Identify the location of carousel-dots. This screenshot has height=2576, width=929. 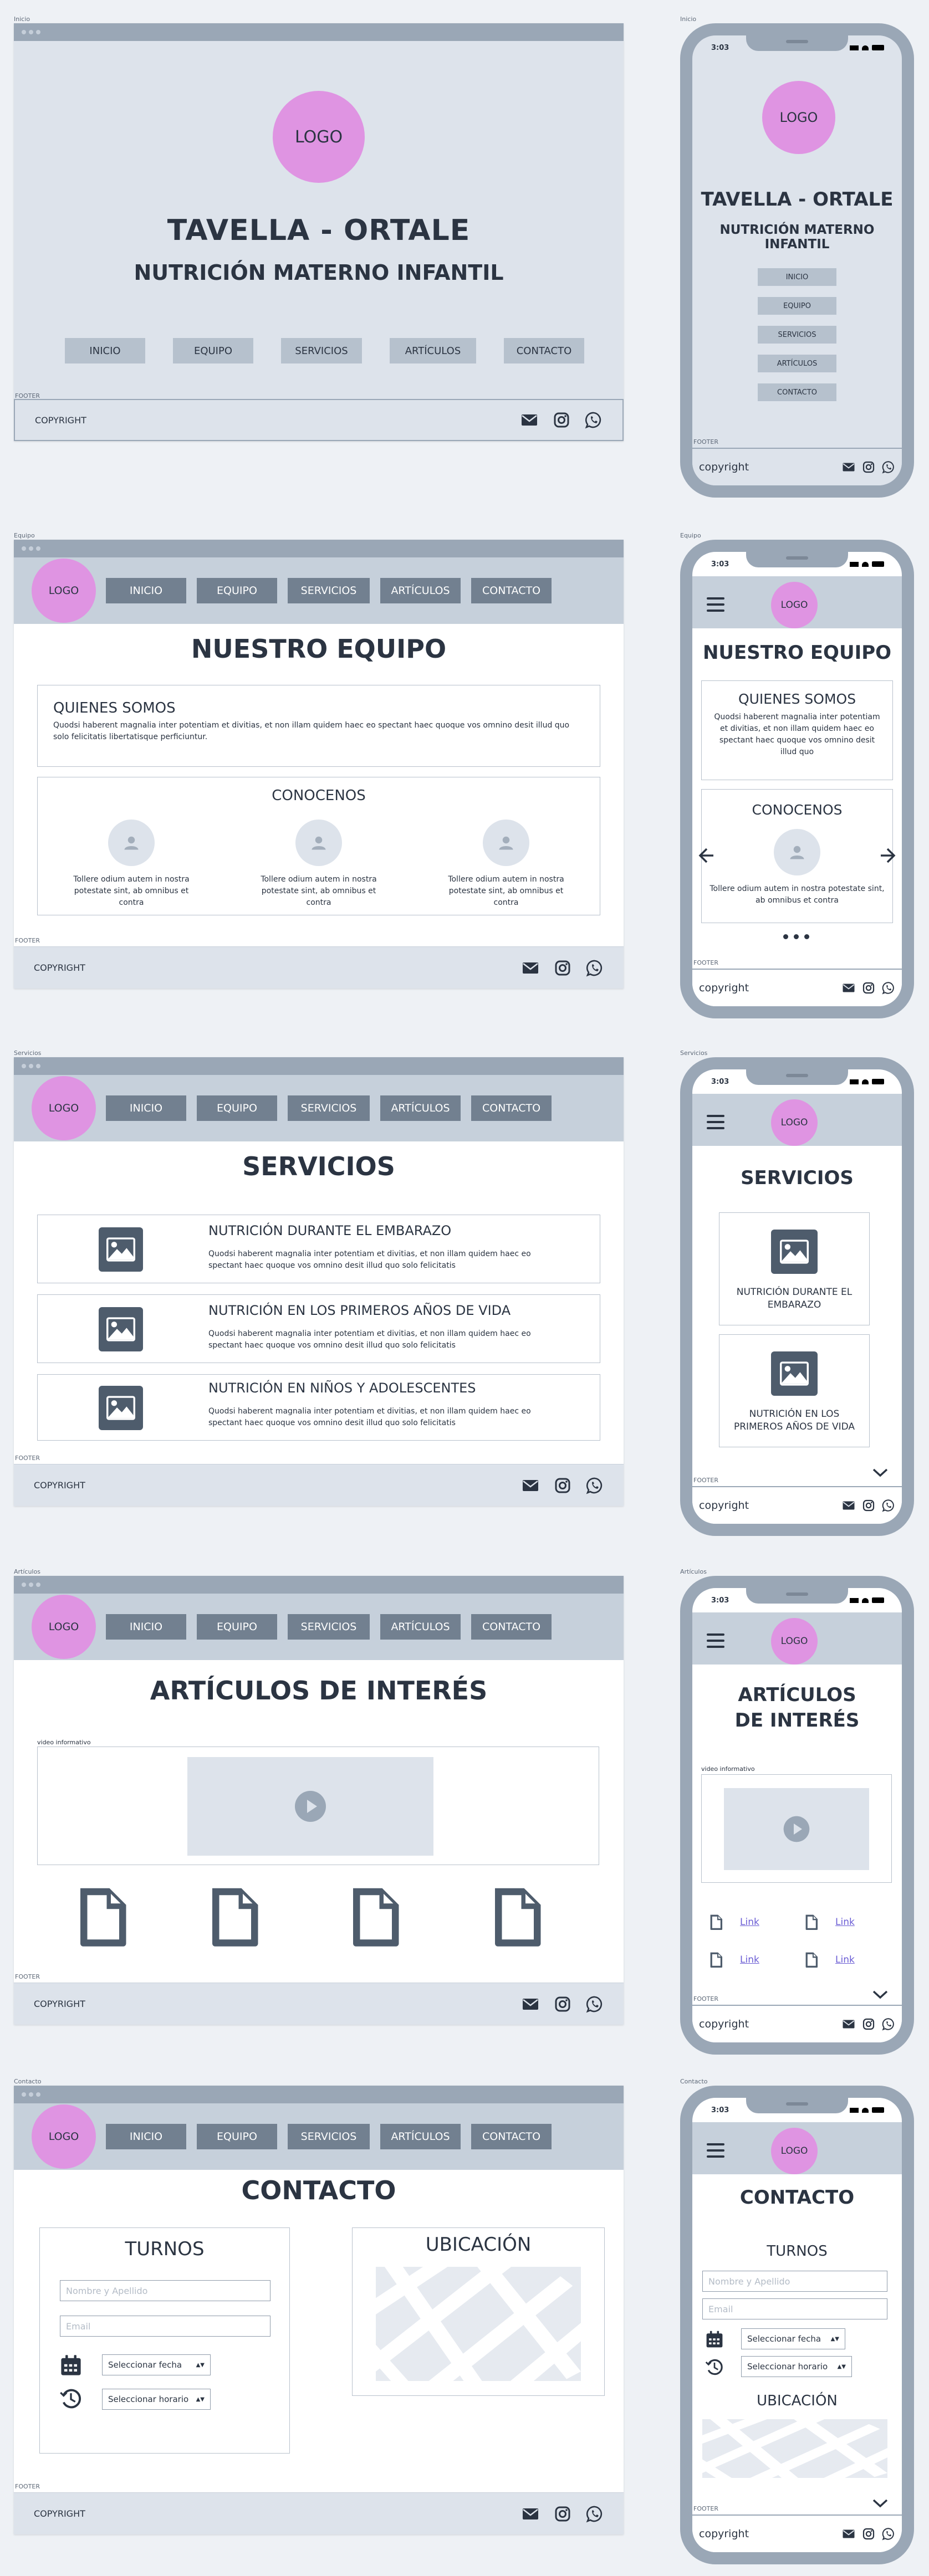
(796, 936).